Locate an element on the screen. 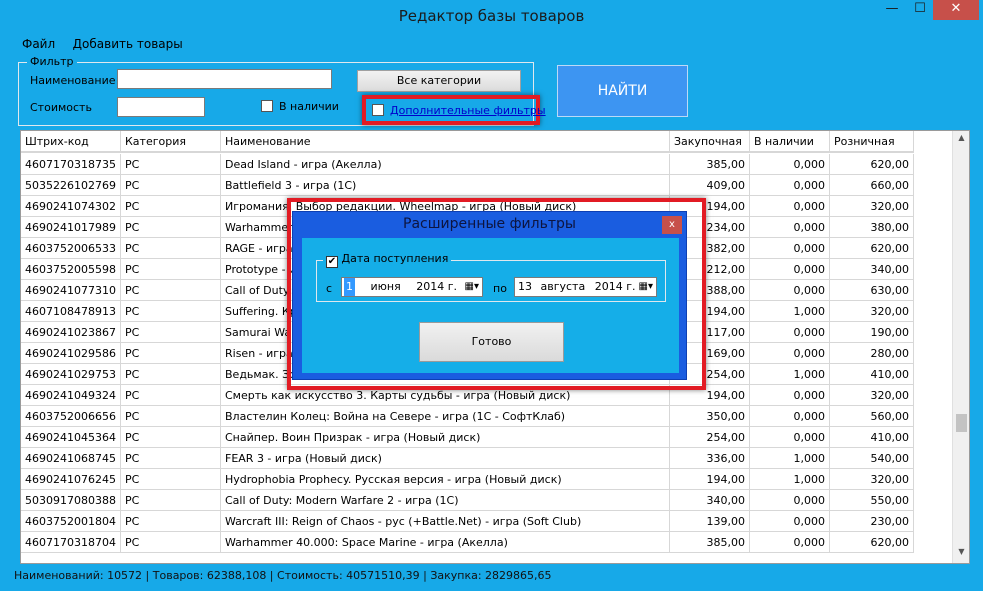 The image size is (983, 591). table-cell: 5035226102769 is located at coordinates (71, 185).